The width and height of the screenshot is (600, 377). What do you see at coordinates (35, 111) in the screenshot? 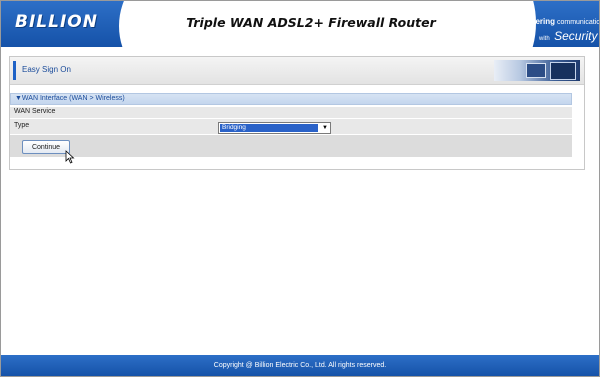
I see `wan-service-label: WAN Service` at bounding box center [35, 111].